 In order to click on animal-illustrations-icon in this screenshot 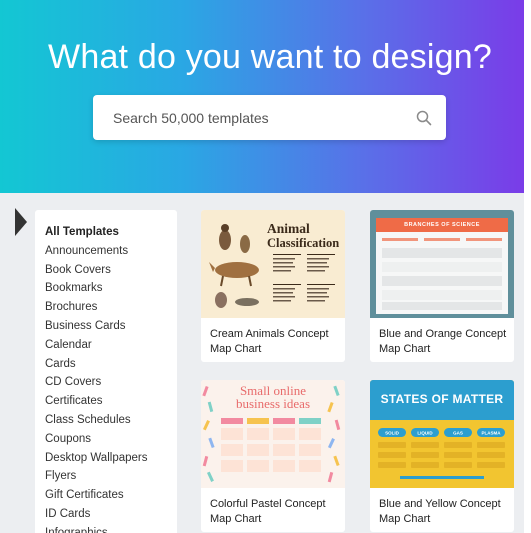, I will do `click(272, 266)`.